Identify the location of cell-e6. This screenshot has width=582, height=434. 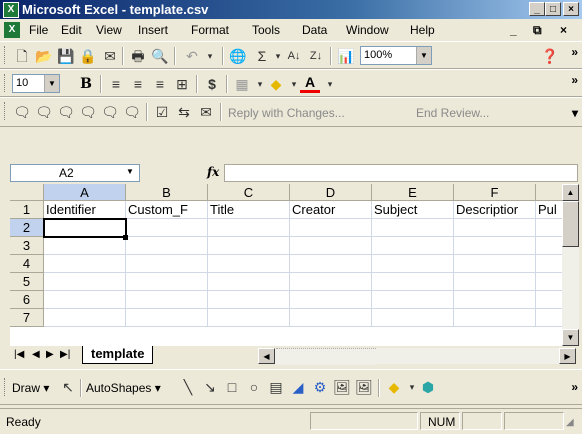
(413, 300).